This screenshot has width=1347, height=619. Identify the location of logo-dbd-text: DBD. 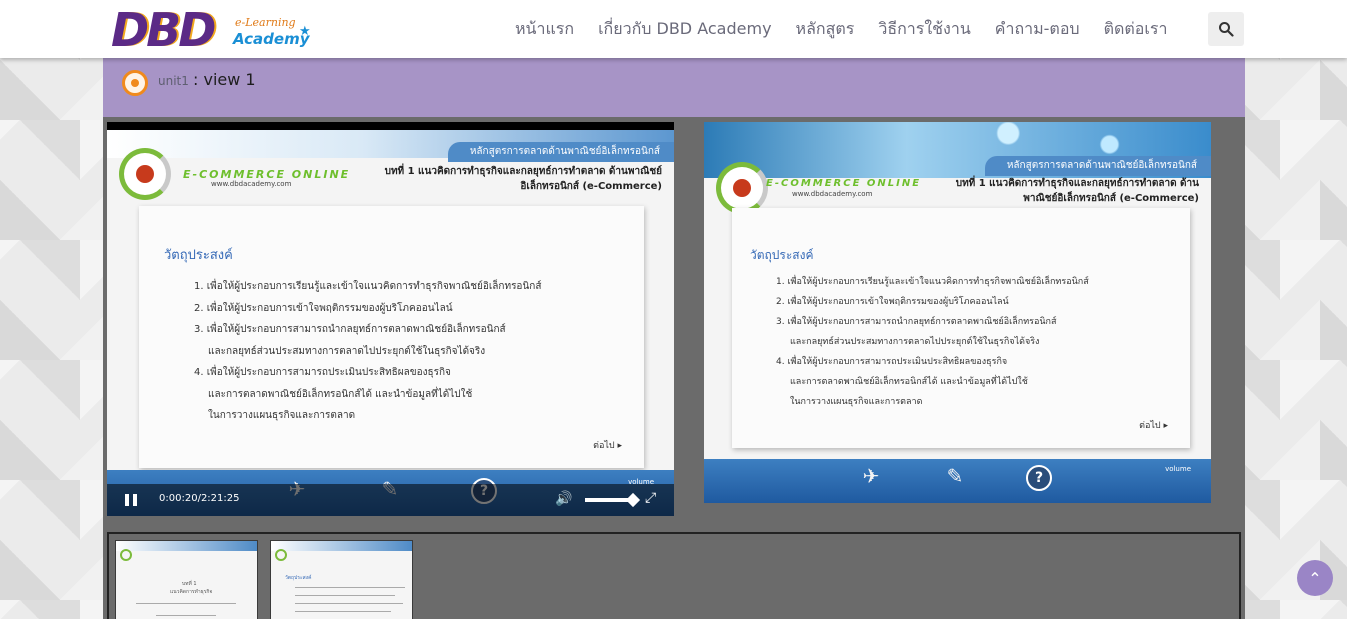
(163, 30).